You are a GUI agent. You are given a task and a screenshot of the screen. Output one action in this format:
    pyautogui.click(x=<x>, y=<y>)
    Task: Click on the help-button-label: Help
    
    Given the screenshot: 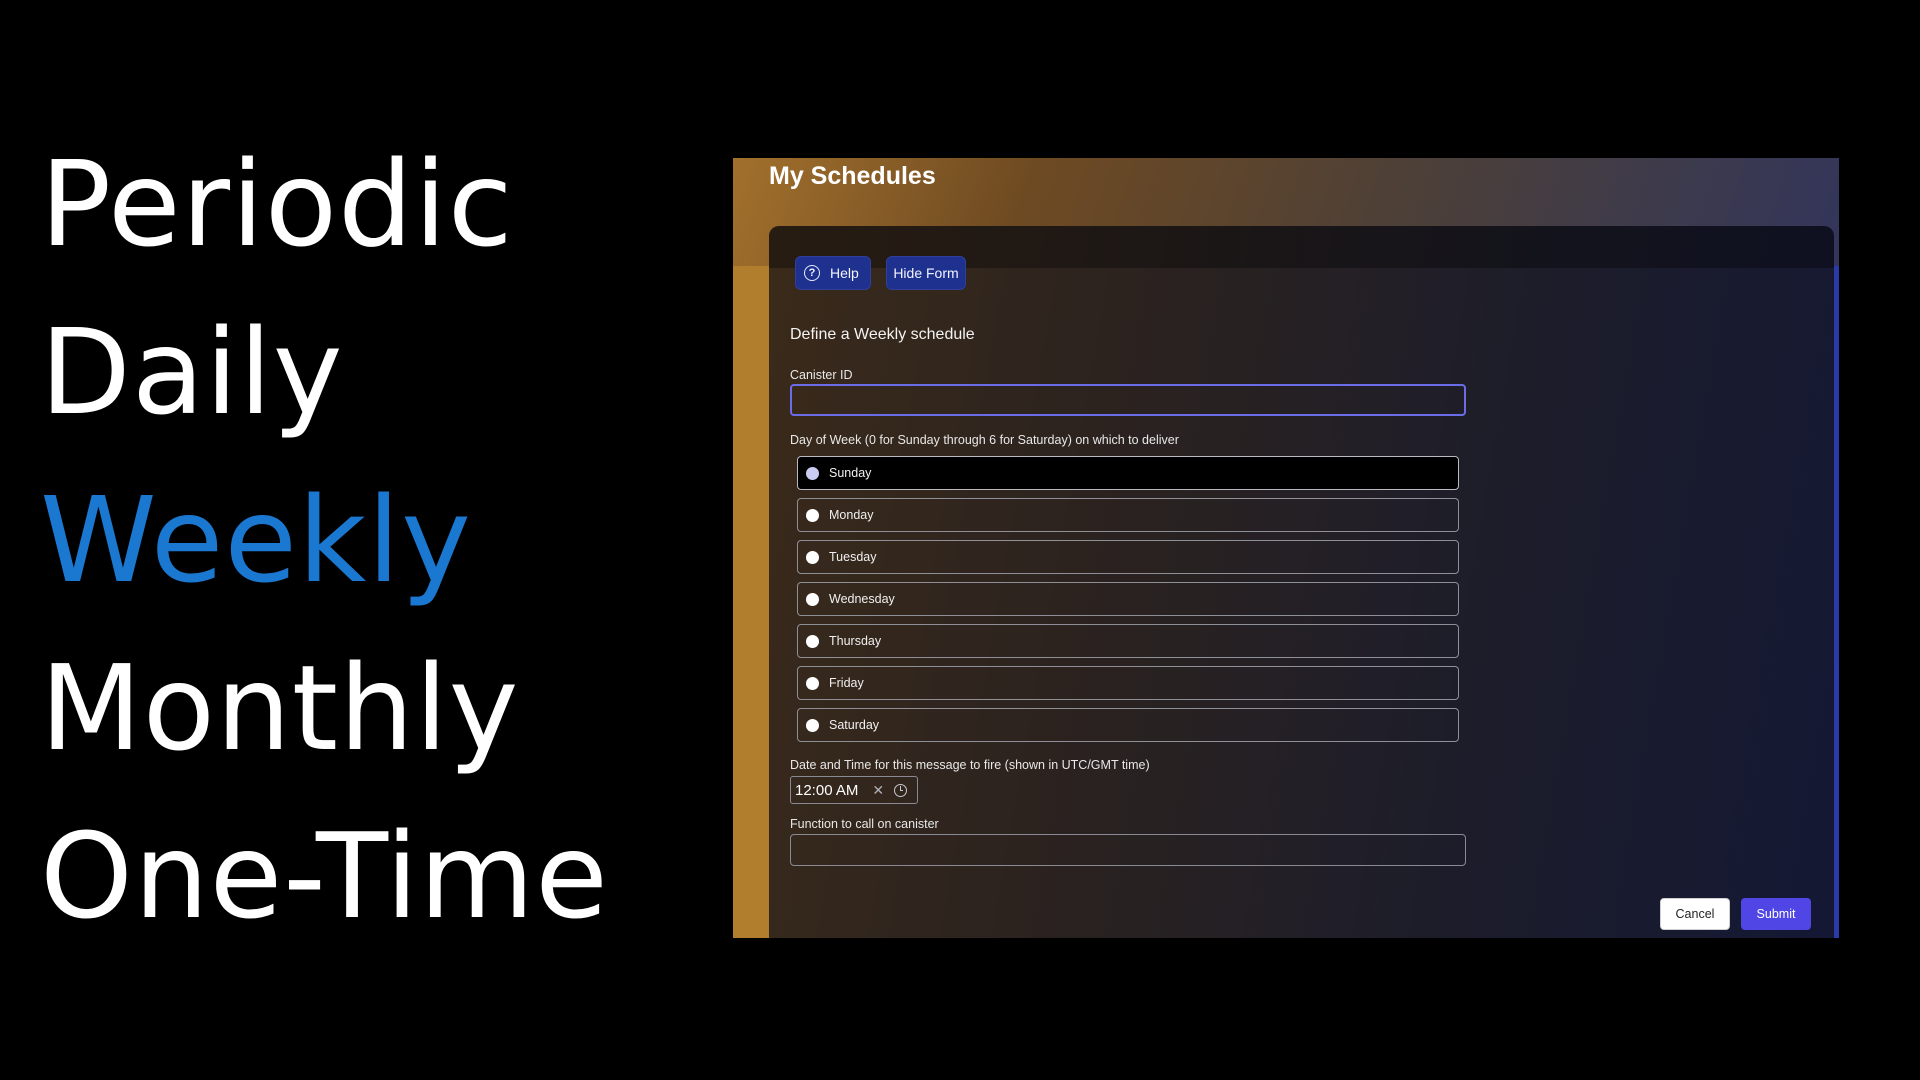 What is the action you would take?
    pyautogui.click(x=844, y=273)
    